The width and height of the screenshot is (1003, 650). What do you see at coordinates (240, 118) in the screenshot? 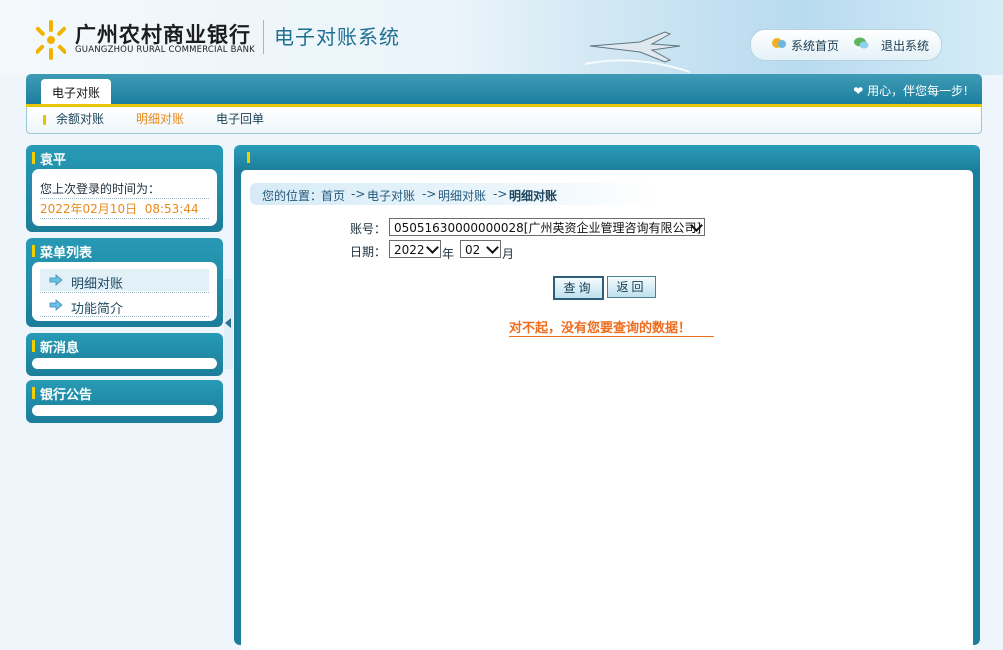
I see `sub-nav-receipt: 电子回单` at bounding box center [240, 118].